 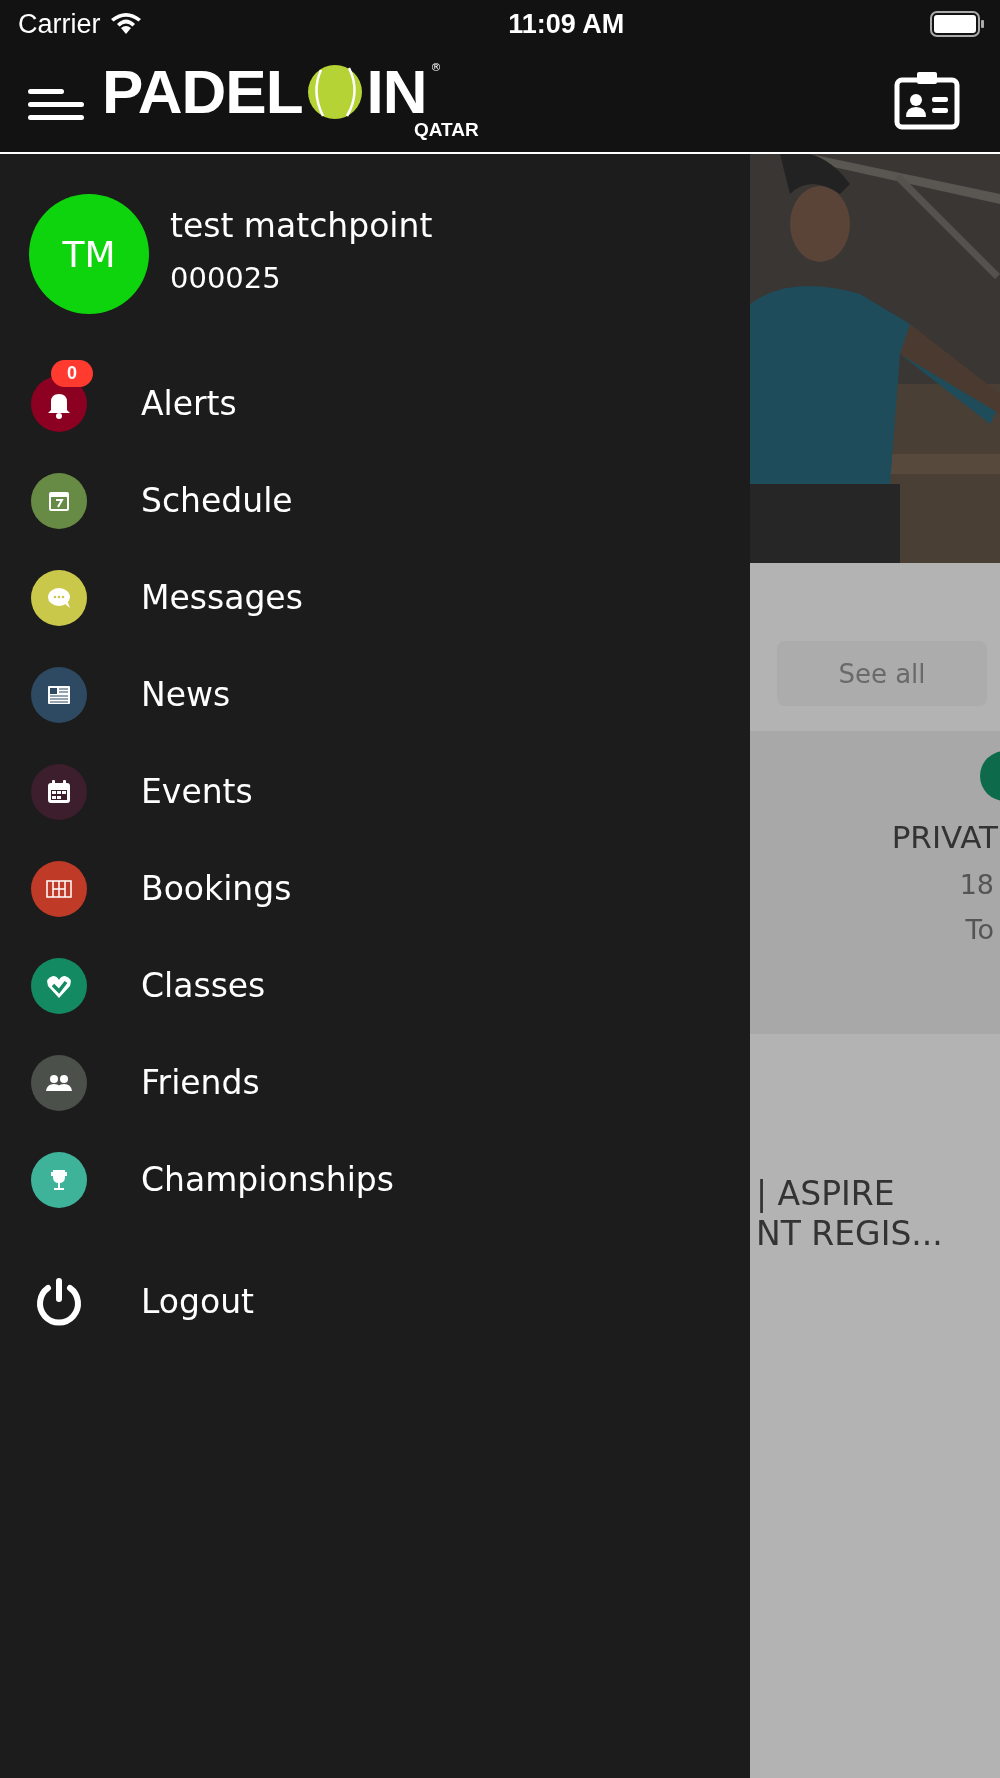 I want to click on menu-item: Schedule, so click(x=375, y=500).